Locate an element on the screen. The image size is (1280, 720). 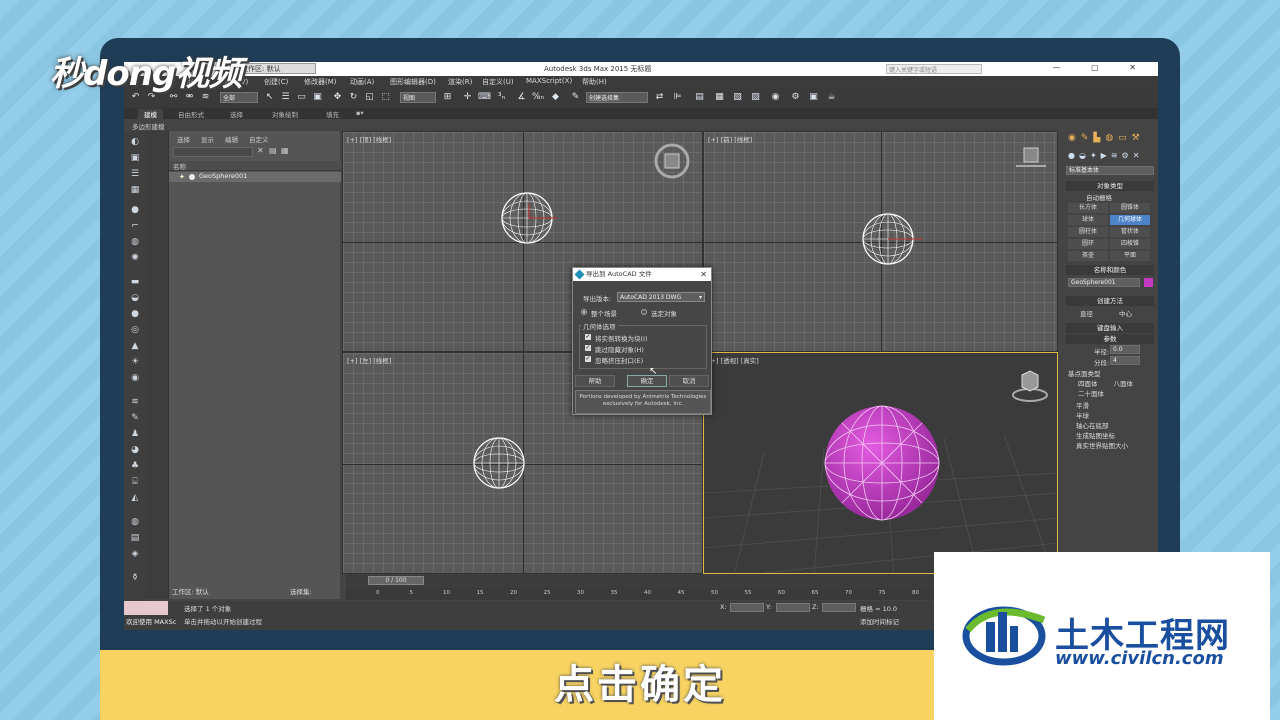
scene-explorer-icon: ◐ is located at coordinates (135, 142).